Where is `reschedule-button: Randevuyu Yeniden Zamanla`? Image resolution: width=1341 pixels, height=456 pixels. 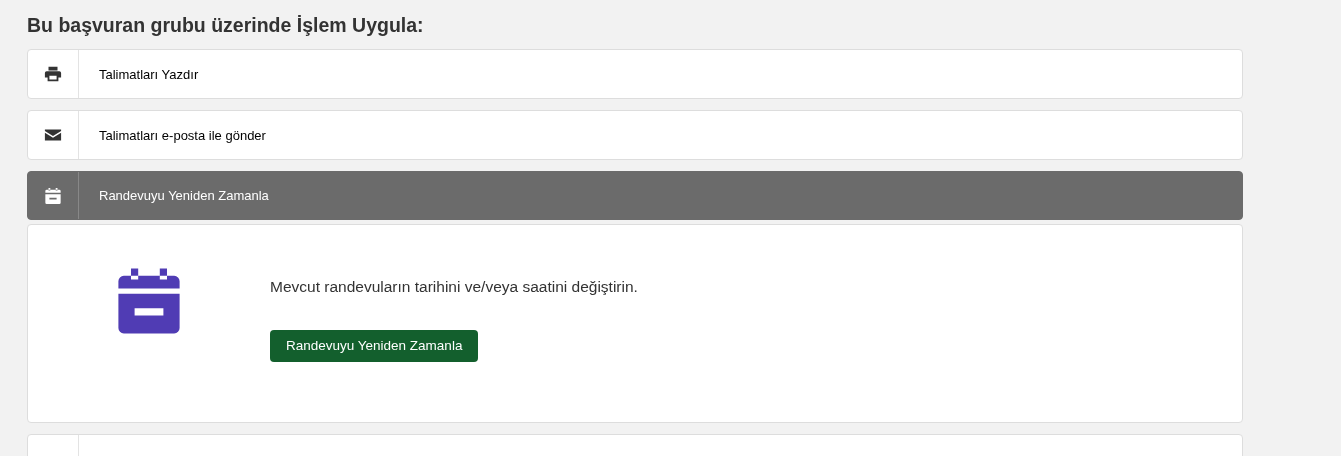 reschedule-button: Randevuyu Yeniden Zamanla is located at coordinates (374, 345).